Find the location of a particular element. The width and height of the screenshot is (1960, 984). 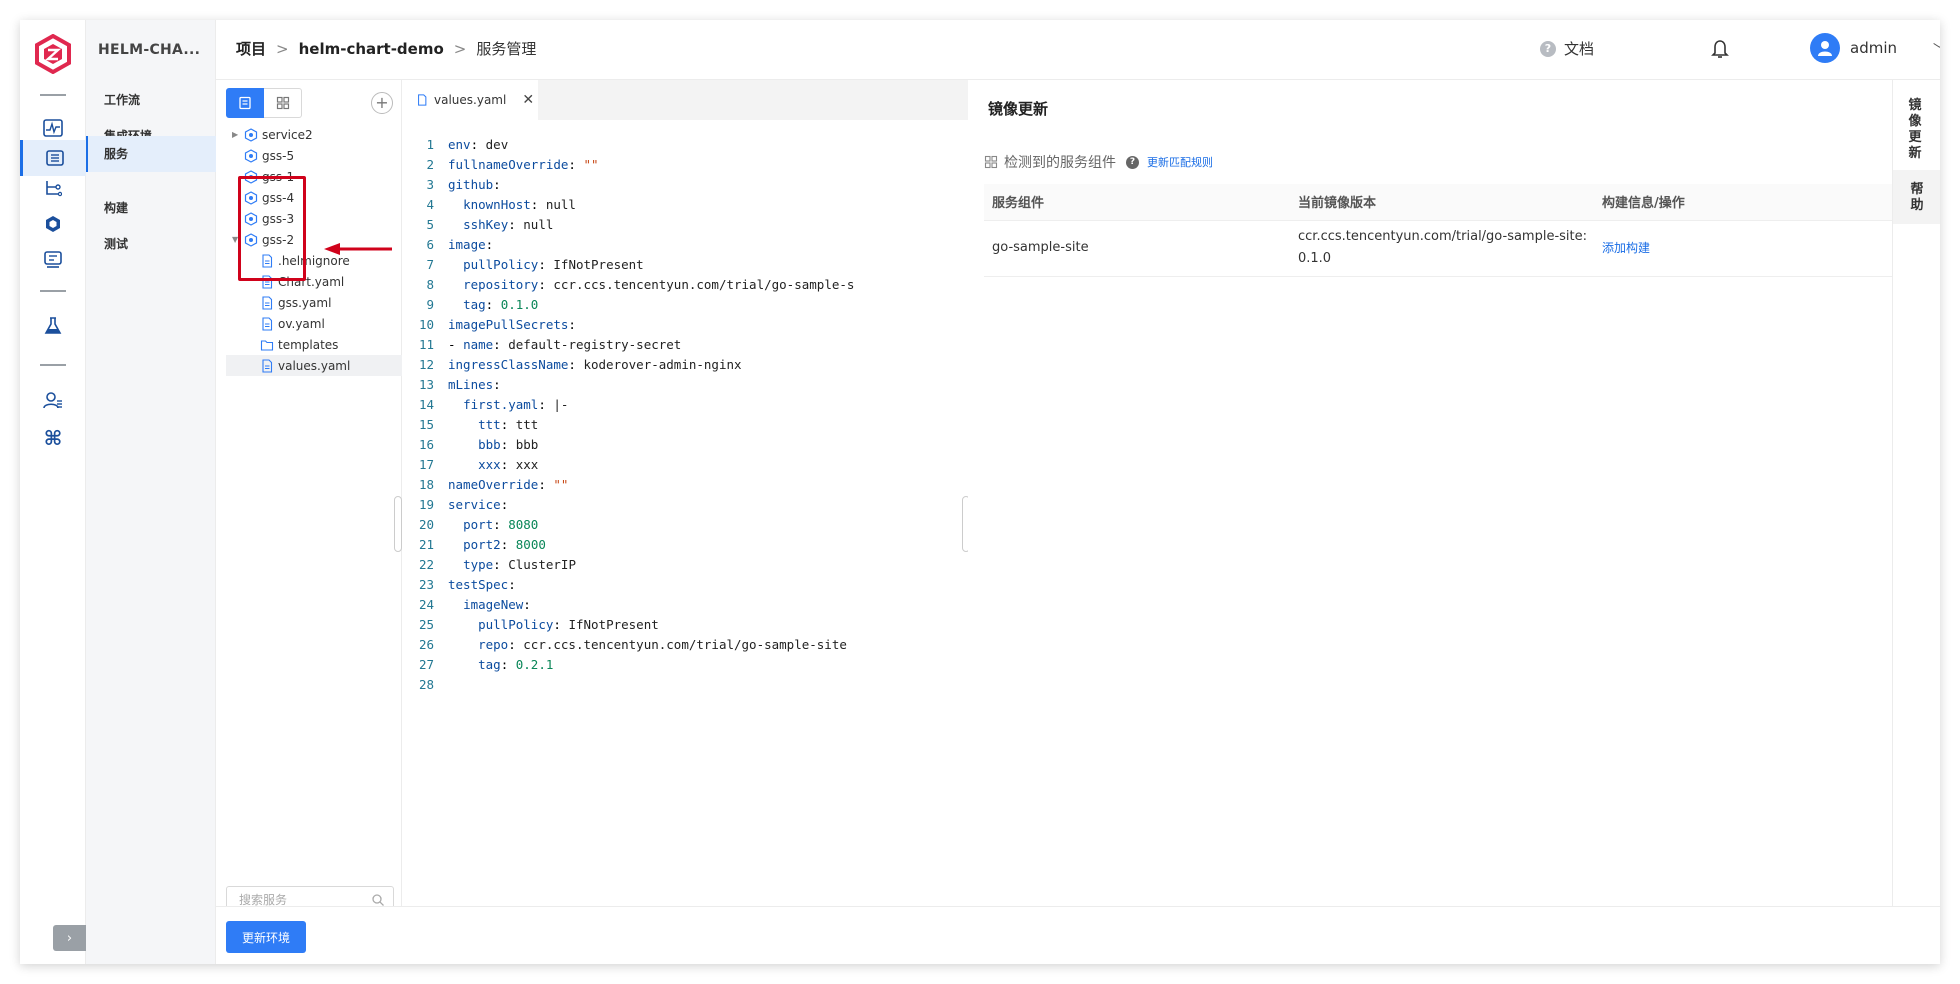

breadcrumb-root: 项目 is located at coordinates (251, 48).